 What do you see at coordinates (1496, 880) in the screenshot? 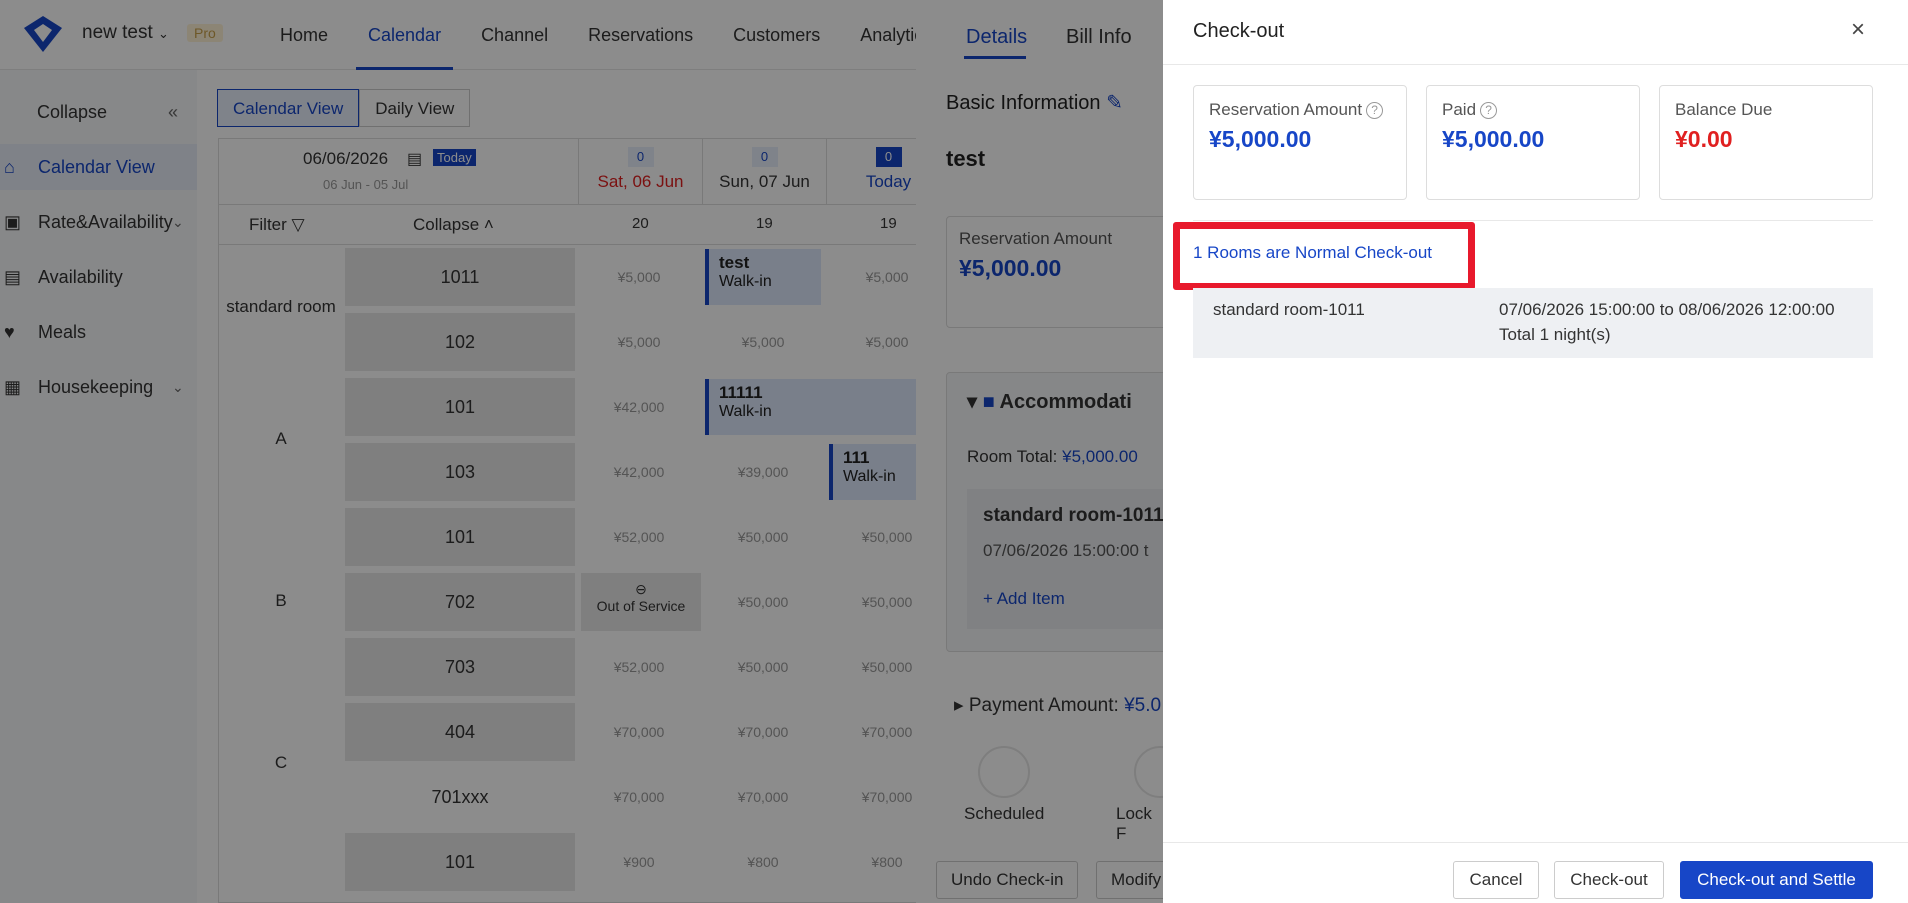
I see `cancel-button: Cancel` at bounding box center [1496, 880].